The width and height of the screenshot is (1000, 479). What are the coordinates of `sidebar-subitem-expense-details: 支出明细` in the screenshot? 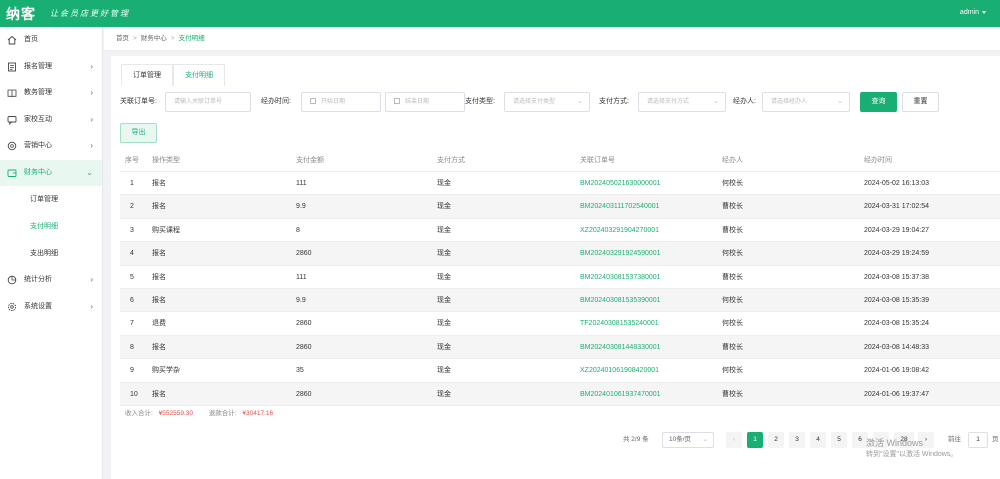 It's located at (51, 253).